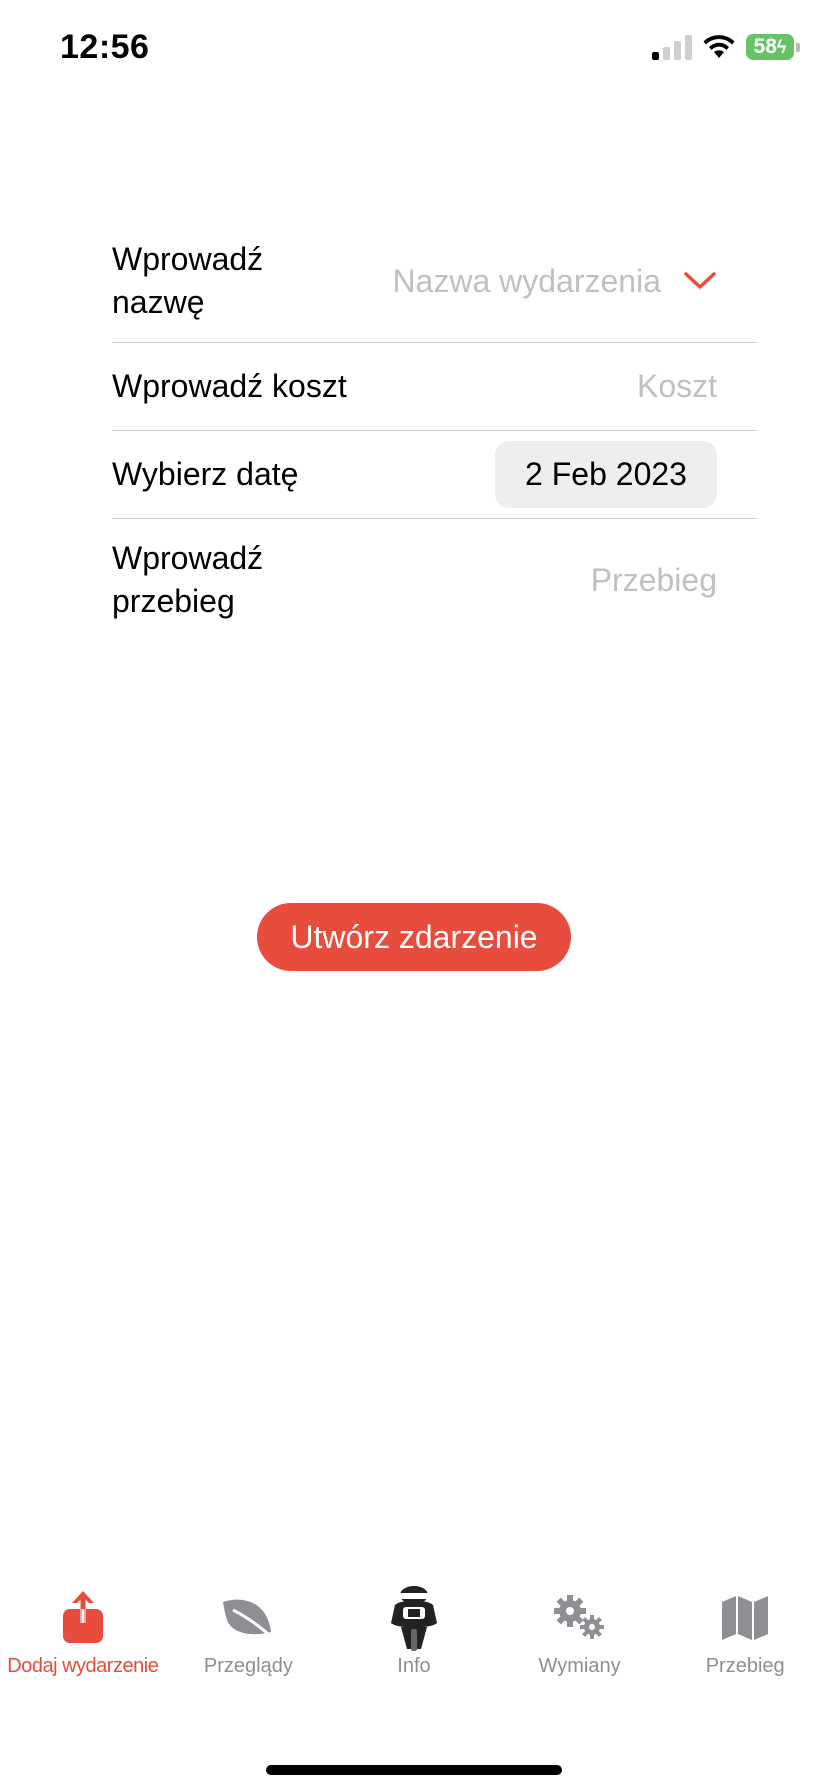 Image resolution: width=828 pixels, height=1792 pixels. I want to click on battery-level: 58, so click(765, 46).